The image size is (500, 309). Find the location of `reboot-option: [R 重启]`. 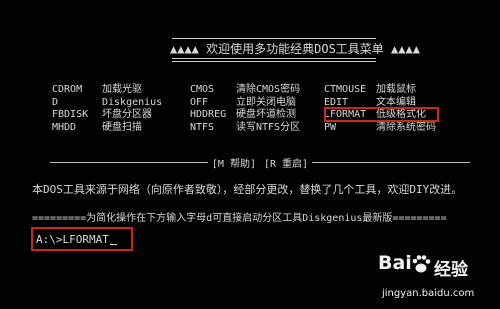

reboot-option: [R 重启] is located at coordinates (286, 162).